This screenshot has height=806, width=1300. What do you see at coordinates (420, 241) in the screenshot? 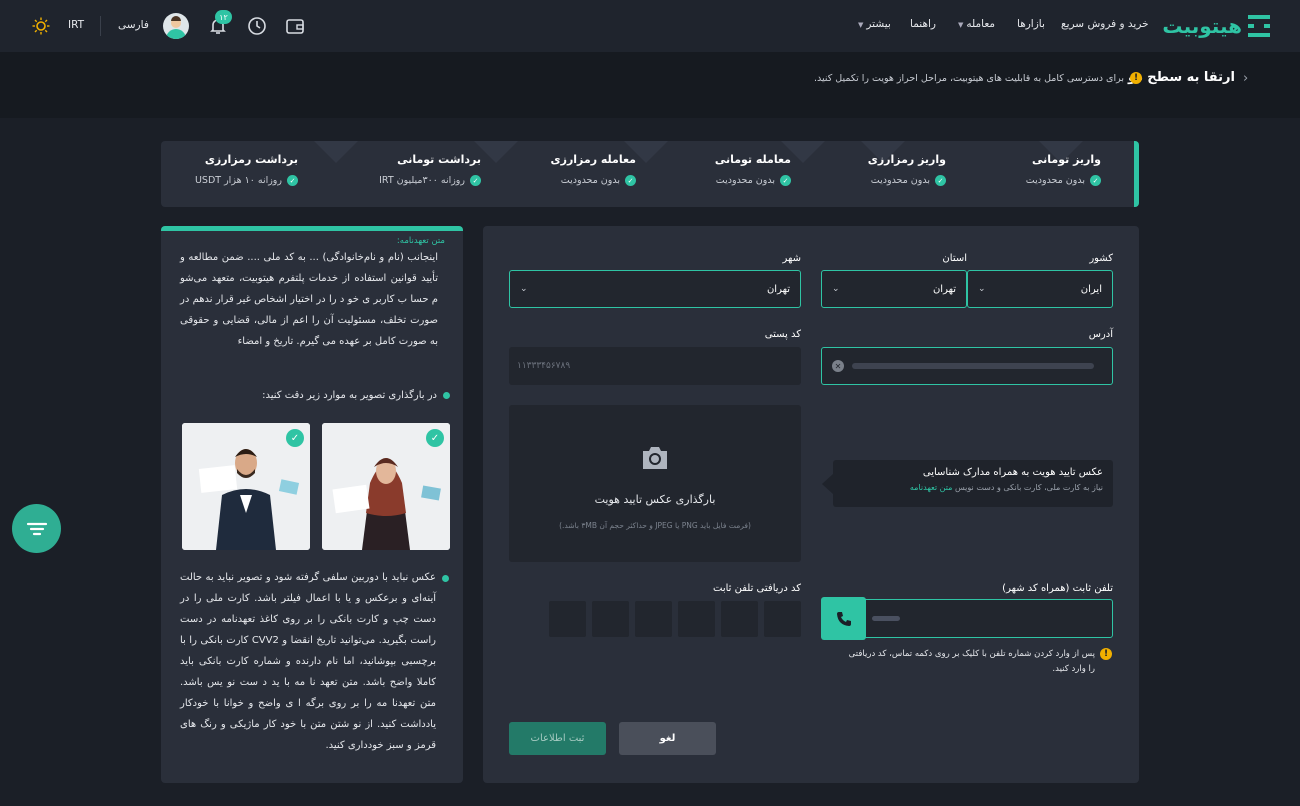
I see `commitment-label: متن تعهدنامه:` at bounding box center [420, 241].